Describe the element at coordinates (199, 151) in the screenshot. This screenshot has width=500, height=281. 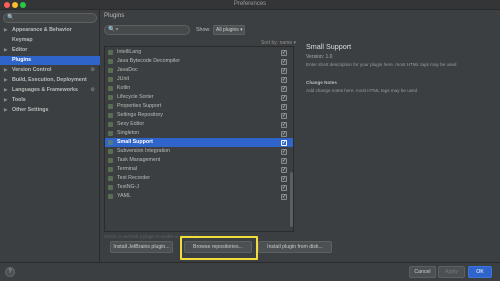
I see `plugin-row: Subversion Integration ✓` at that location.